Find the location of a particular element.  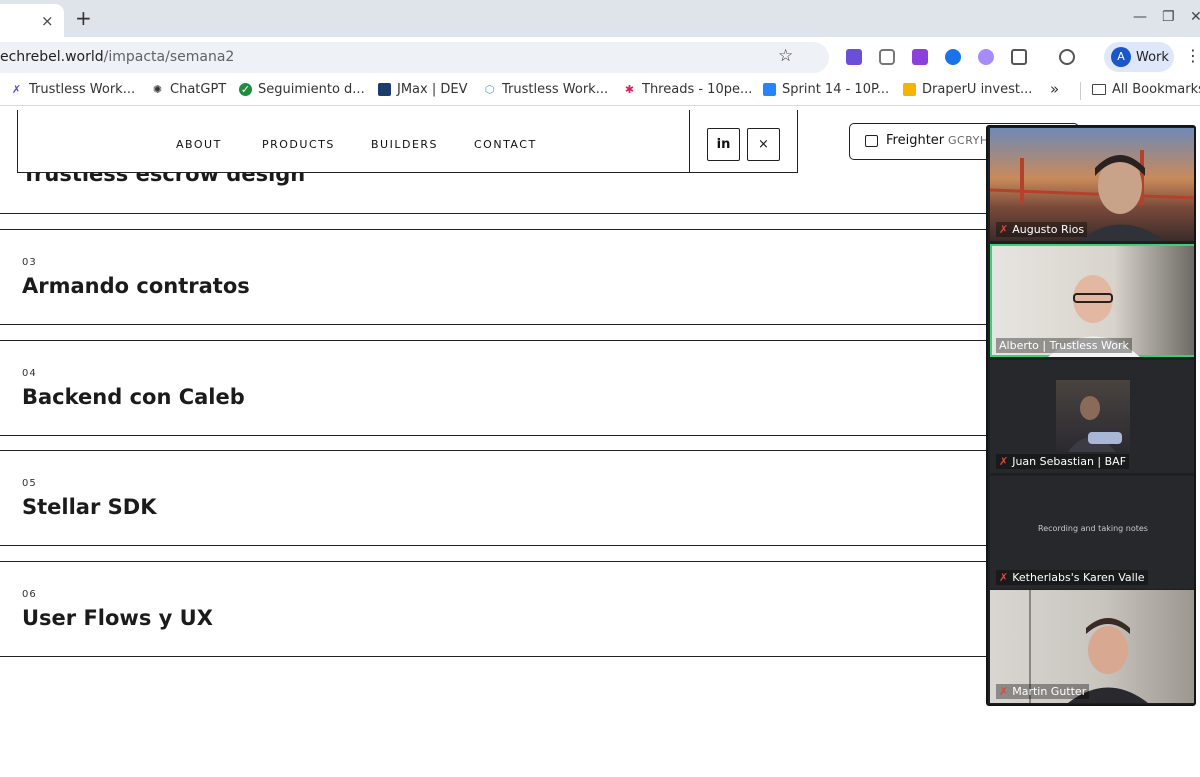

extension-box-icon is located at coordinates (920, 57).